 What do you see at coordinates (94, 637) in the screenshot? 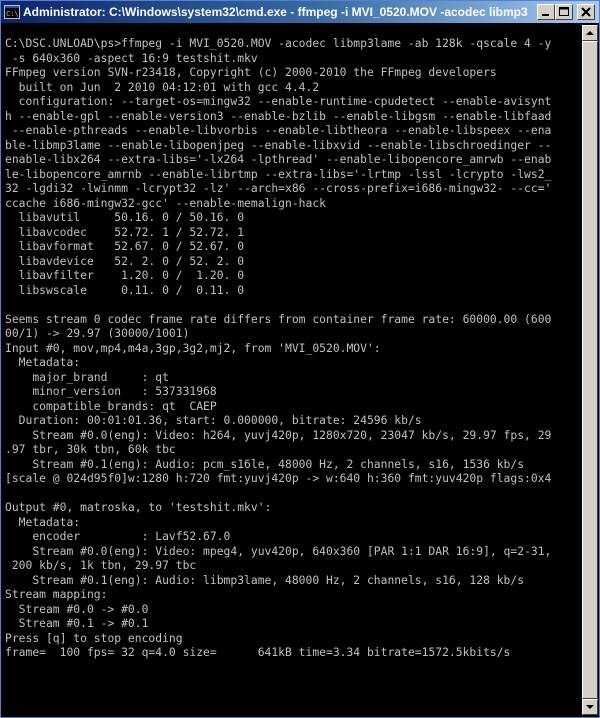
I see `console-line: Press [q] to stop encoding` at bounding box center [94, 637].